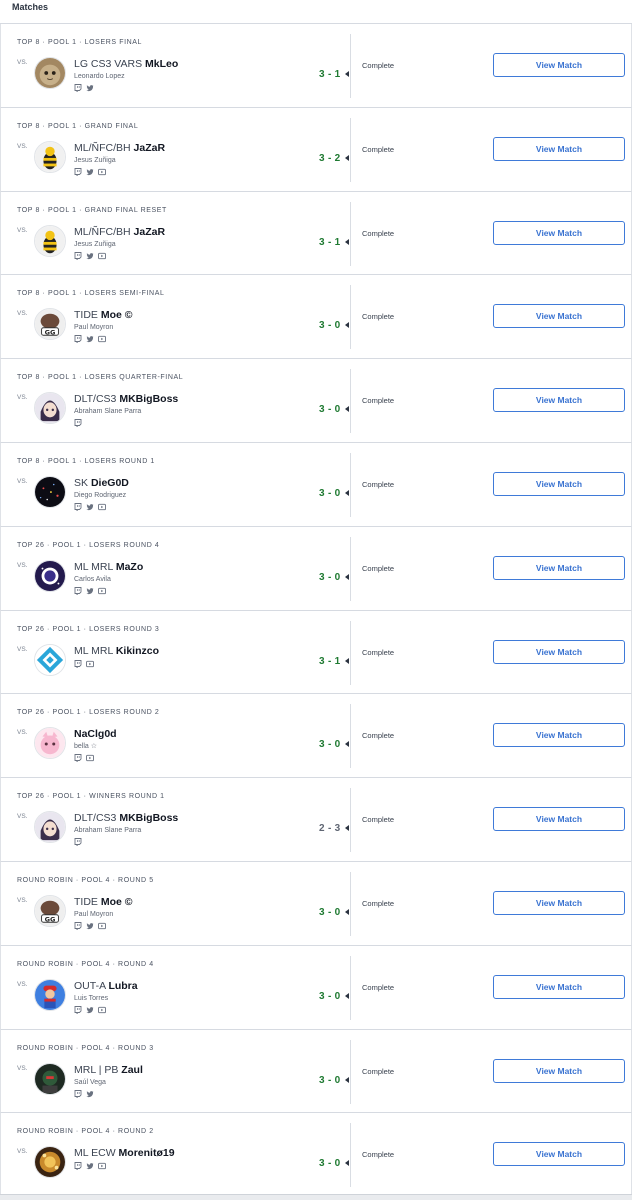  Describe the element at coordinates (189, 758) in the screenshot. I see `social-links` at that location.